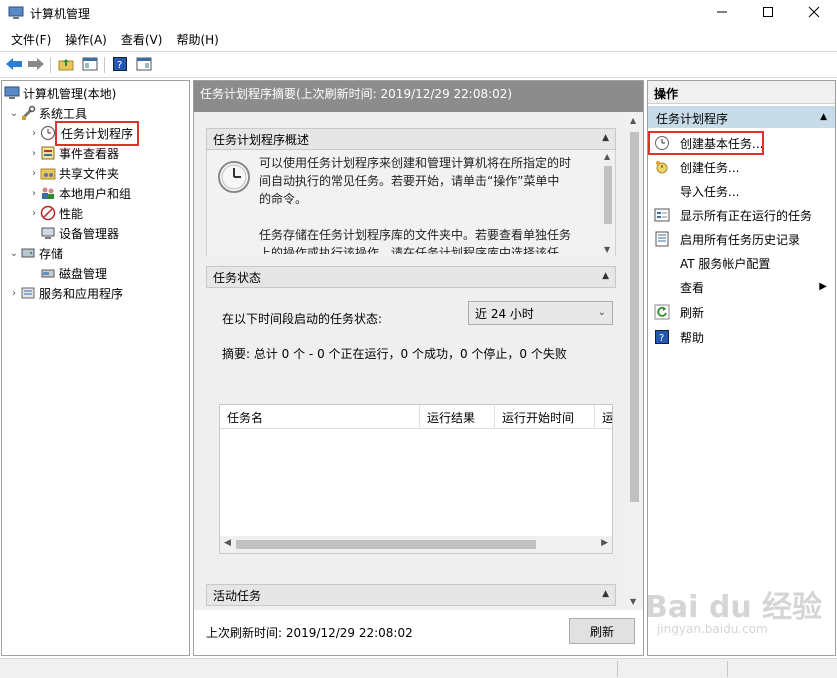 The height and width of the screenshot is (678, 837). Describe the element at coordinates (411, 139) in the screenshot. I see `overview-section-header: 任务计划程序概述 ▲` at that location.